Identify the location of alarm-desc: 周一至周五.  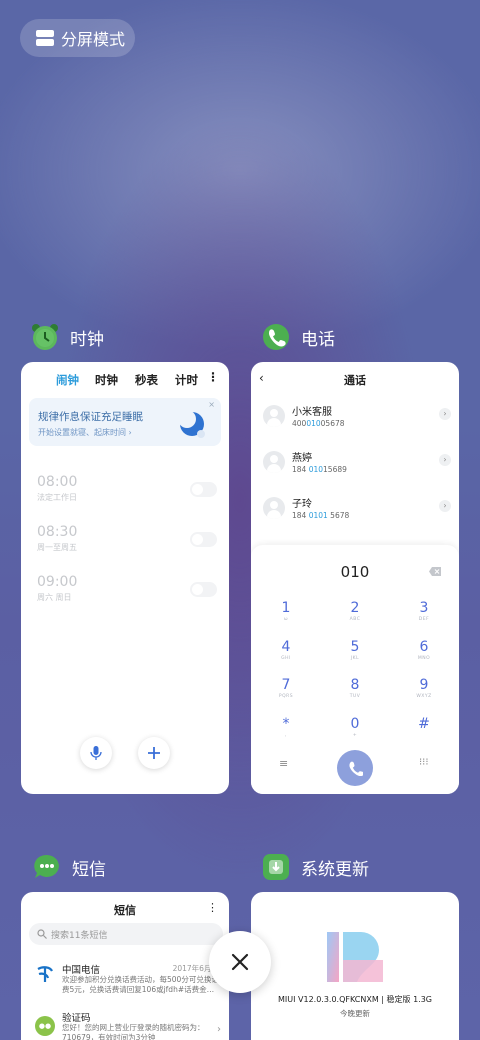
(57, 547).